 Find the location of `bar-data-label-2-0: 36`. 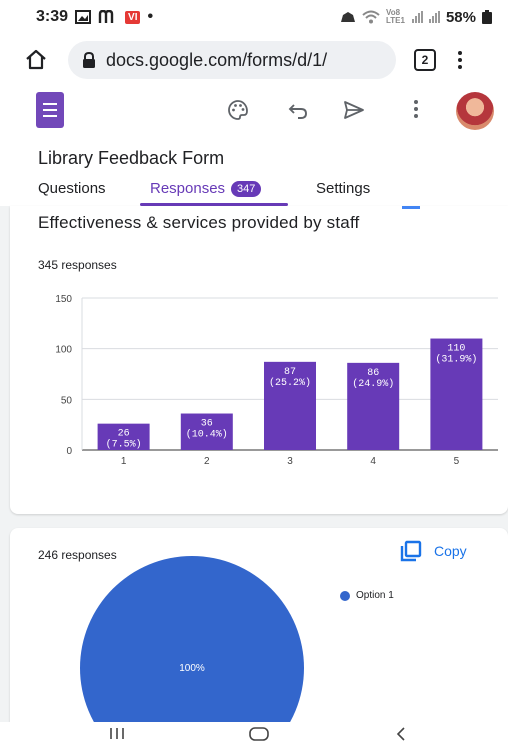

bar-data-label-2-0: 36 is located at coordinates (207, 424).